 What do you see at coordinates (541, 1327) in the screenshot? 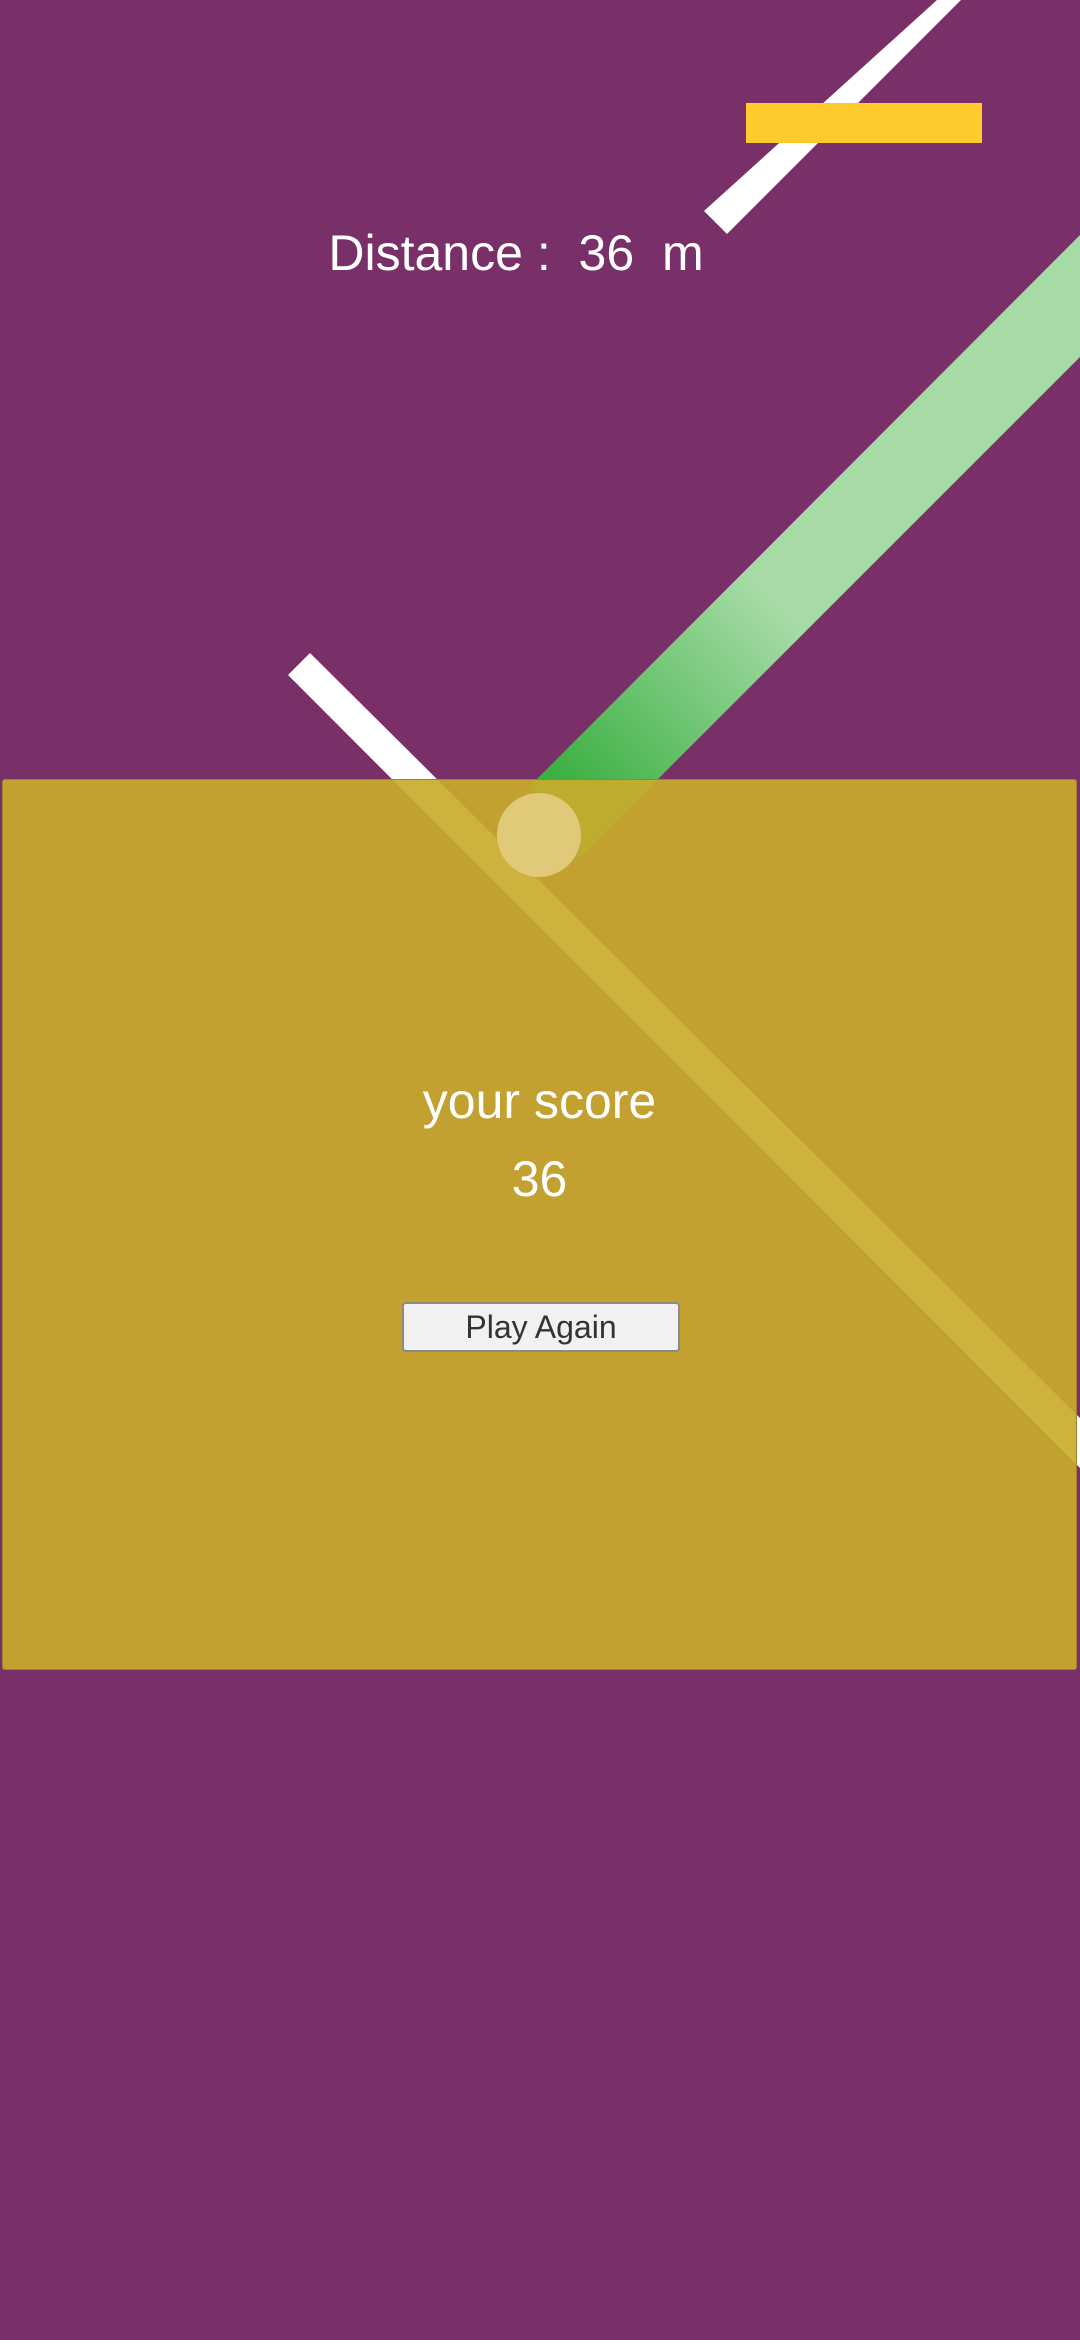
I see `play-again-button: Play Again` at bounding box center [541, 1327].